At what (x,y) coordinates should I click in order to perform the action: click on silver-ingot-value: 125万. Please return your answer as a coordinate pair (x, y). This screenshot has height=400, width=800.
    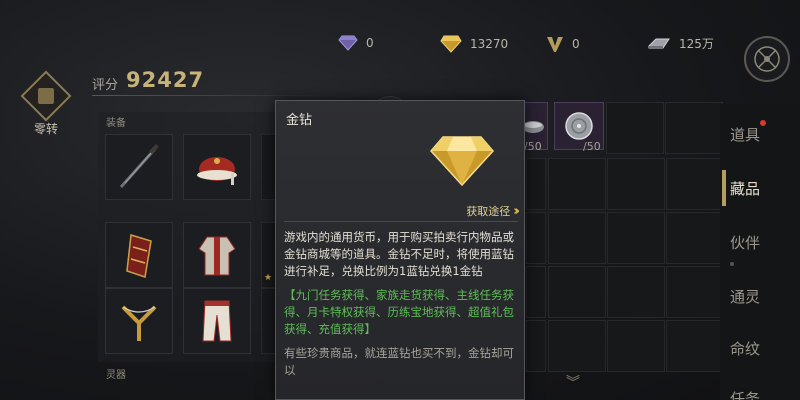
    Looking at the image, I should click on (696, 44).